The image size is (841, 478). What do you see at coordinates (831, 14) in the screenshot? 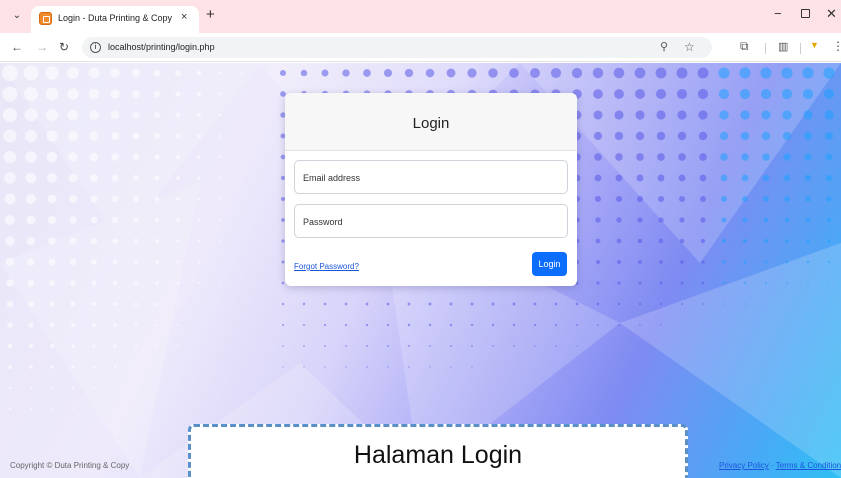
I see `window-close-icon: ✕` at bounding box center [831, 14].